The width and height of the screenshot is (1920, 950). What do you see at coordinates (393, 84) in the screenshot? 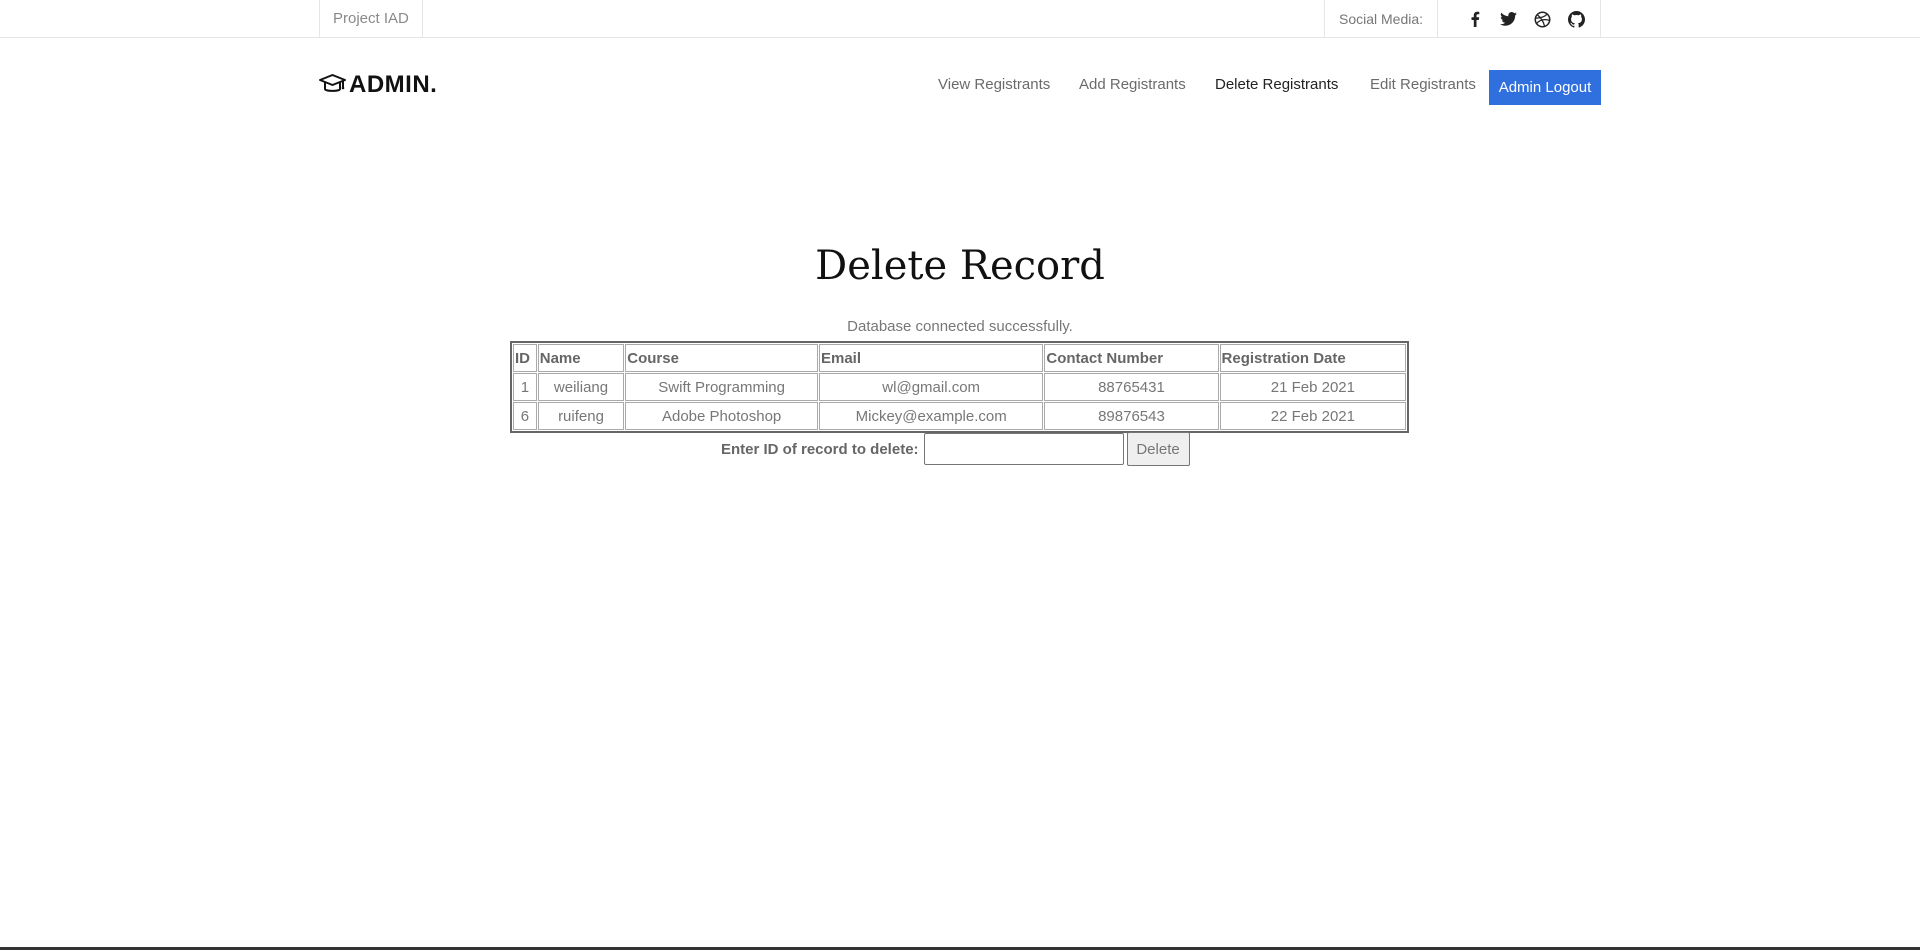
I see `logo-text: ADMIN.` at bounding box center [393, 84].